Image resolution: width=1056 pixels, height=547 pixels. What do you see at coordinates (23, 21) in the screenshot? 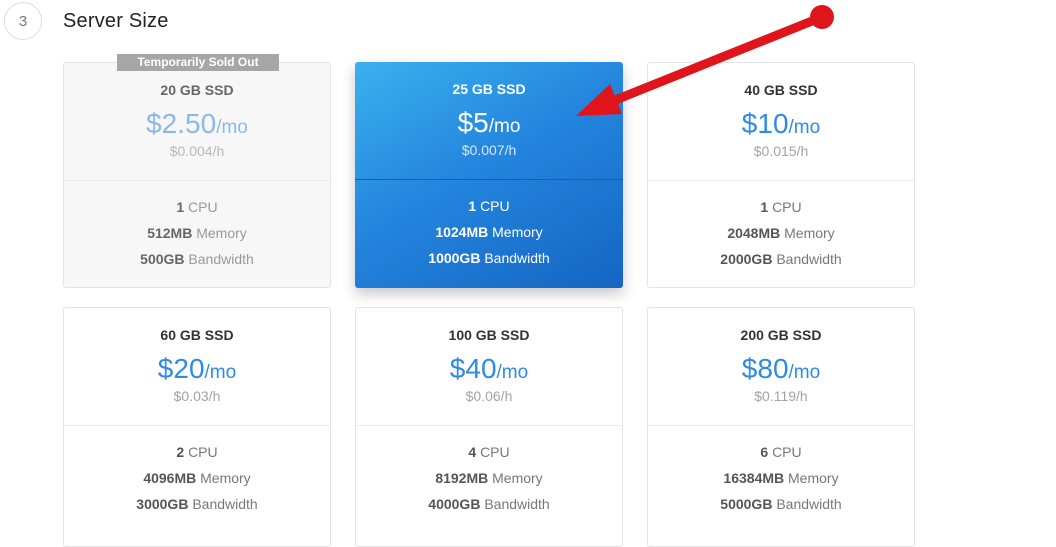
I see `step-number-badge: 3` at bounding box center [23, 21].